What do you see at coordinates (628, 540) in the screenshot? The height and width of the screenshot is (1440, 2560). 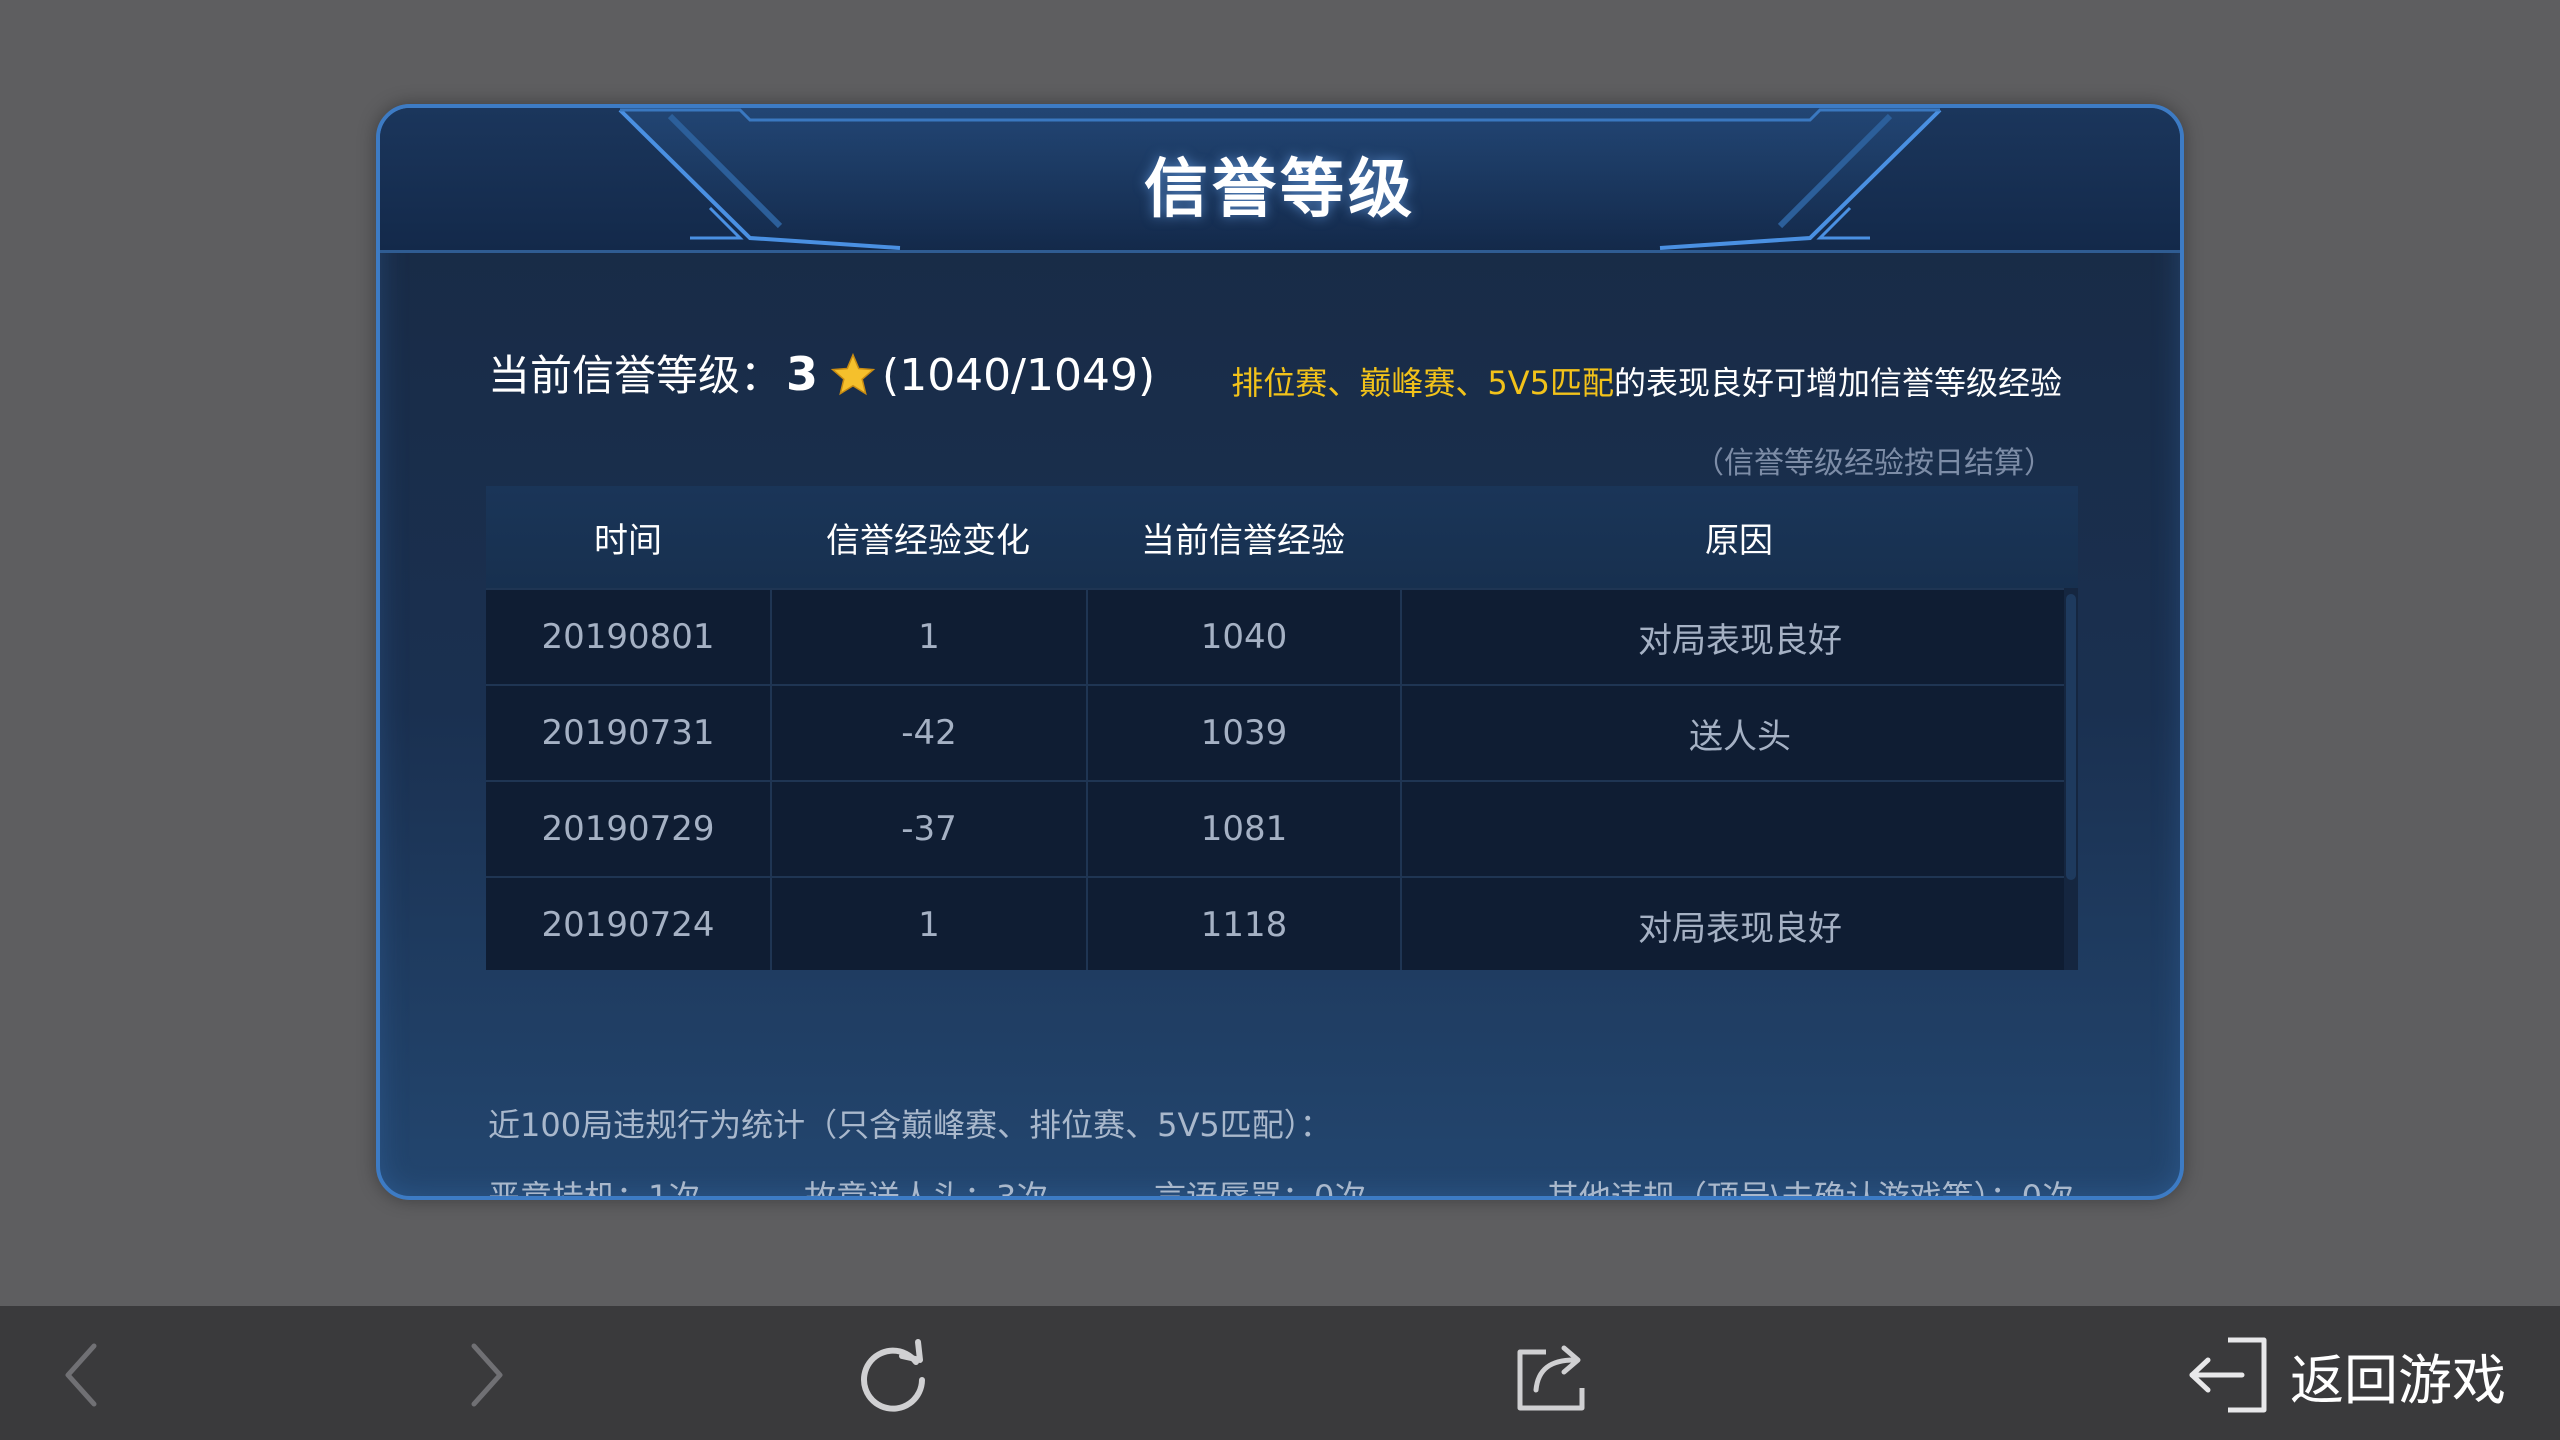 I see `column-header-time: 时间` at bounding box center [628, 540].